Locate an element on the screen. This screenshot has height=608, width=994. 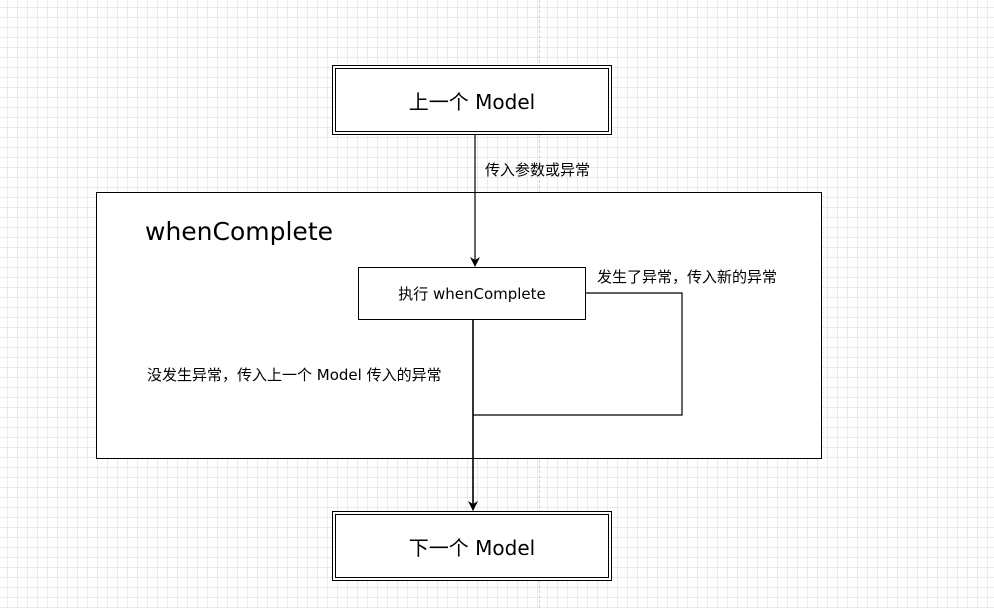
edge-label-no-exception: 没发生异常，传入上一个 Model 传入的异常 is located at coordinates (294, 375).